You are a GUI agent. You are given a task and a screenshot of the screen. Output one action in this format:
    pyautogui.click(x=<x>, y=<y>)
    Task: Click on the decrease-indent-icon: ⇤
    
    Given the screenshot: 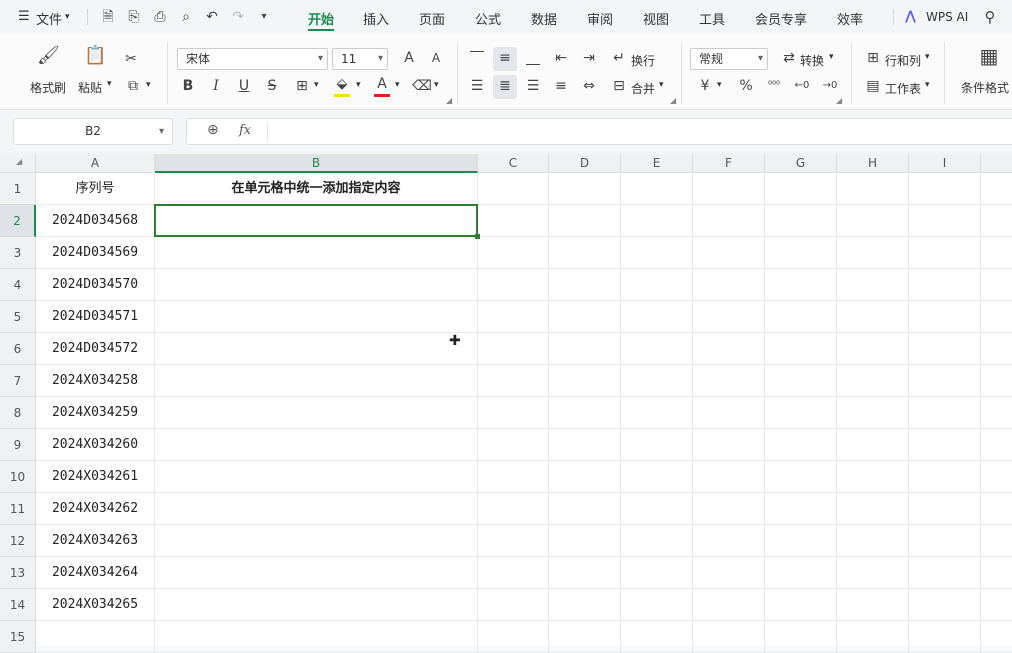 What is the action you would take?
    pyautogui.click(x=561, y=59)
    